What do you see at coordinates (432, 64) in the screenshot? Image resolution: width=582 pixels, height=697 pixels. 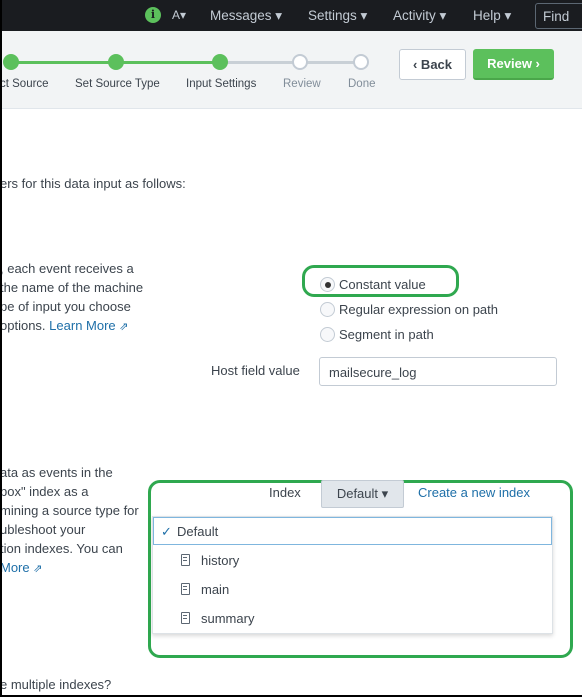 I see `back-button: ‹ Back` at bounding box center [432, 64].